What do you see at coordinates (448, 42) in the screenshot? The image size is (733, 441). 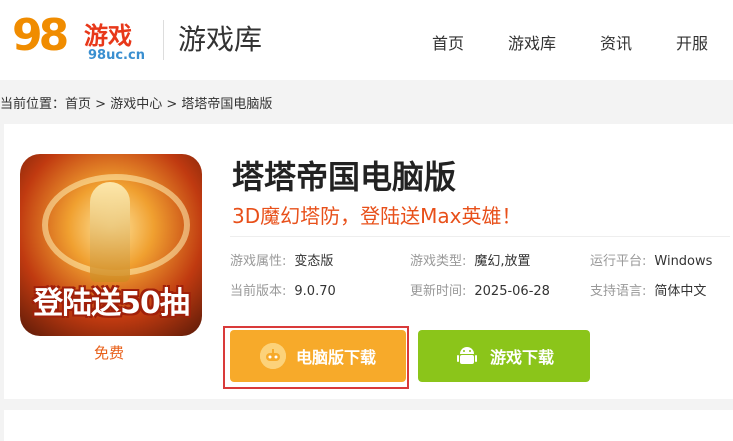 I see `nav-home: 首页` at bounding box center [448, 42].